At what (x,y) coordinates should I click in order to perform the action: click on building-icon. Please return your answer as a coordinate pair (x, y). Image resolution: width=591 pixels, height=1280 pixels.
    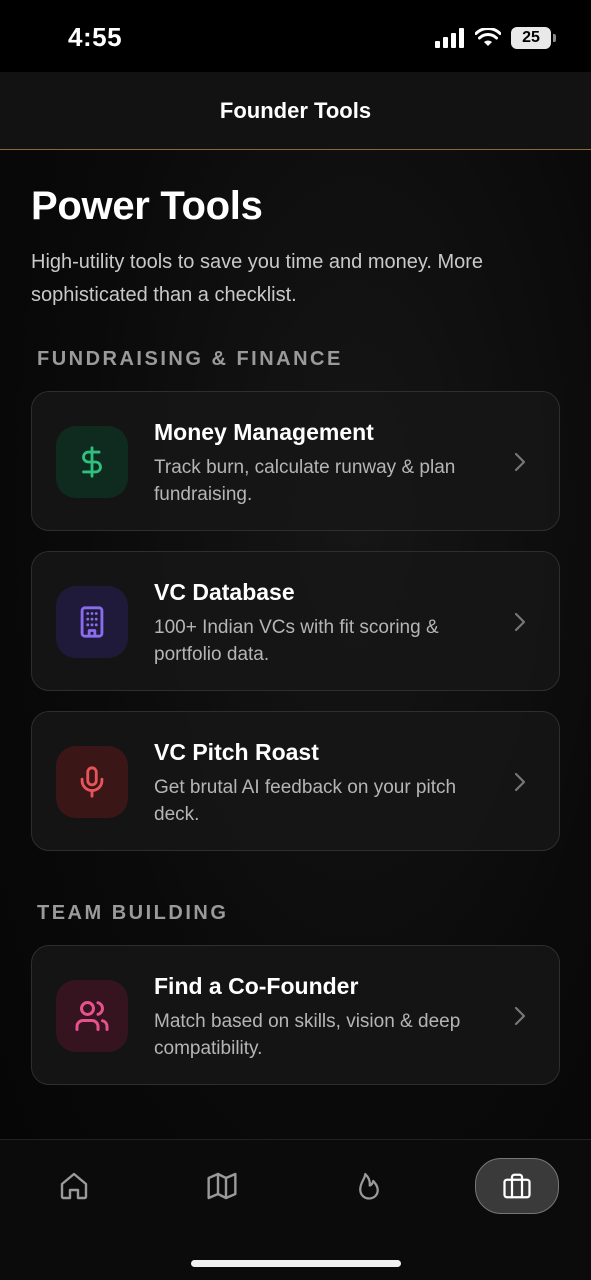
    Looking at the image, I should click on (92, 622).